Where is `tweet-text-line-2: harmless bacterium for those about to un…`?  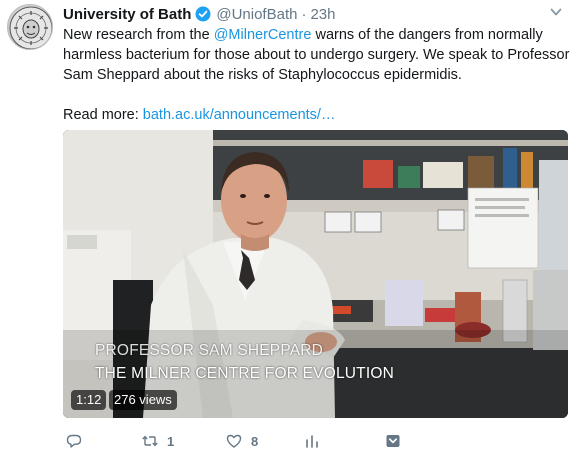
tweet-text-line-2: harmless bacterium for those about to un… is located at coordinates (316, 55).